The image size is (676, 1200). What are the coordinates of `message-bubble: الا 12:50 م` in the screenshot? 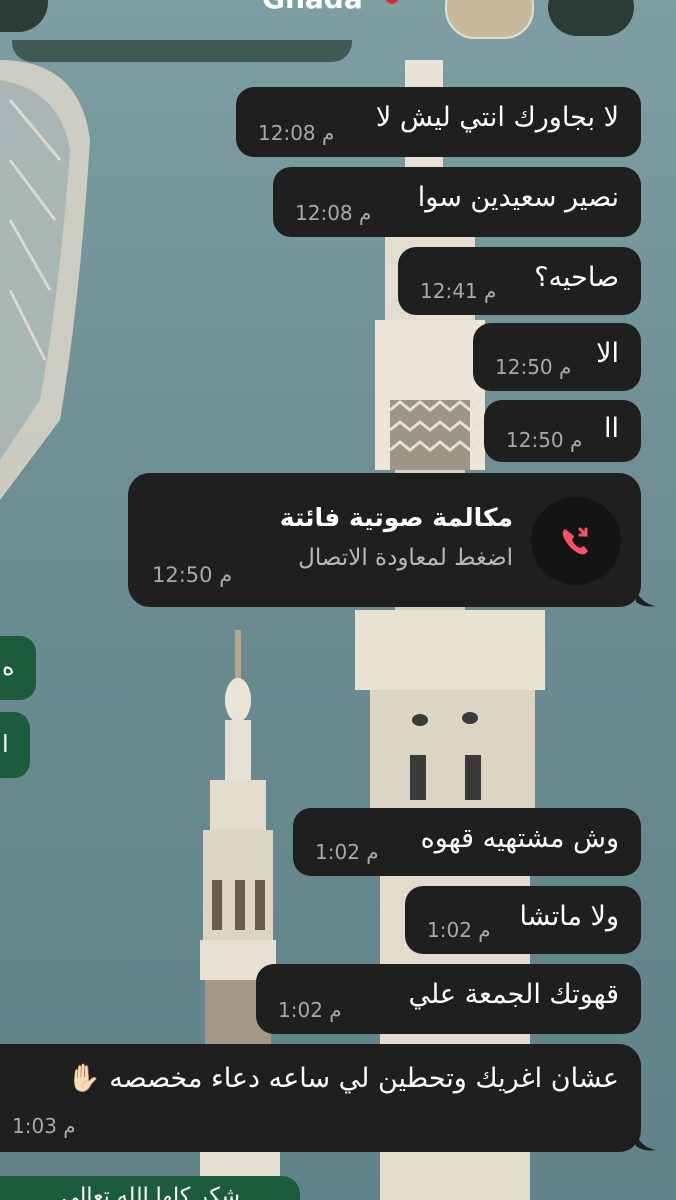 It's located at (557, 357).